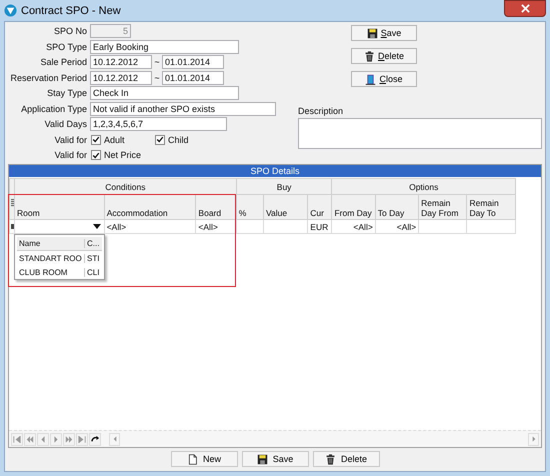 The height and width of the screenshot is (476, 550). What do you see at coordinates (370, 79) in the screenshot?
I see `door-icon` at bounding box center [370, 79].